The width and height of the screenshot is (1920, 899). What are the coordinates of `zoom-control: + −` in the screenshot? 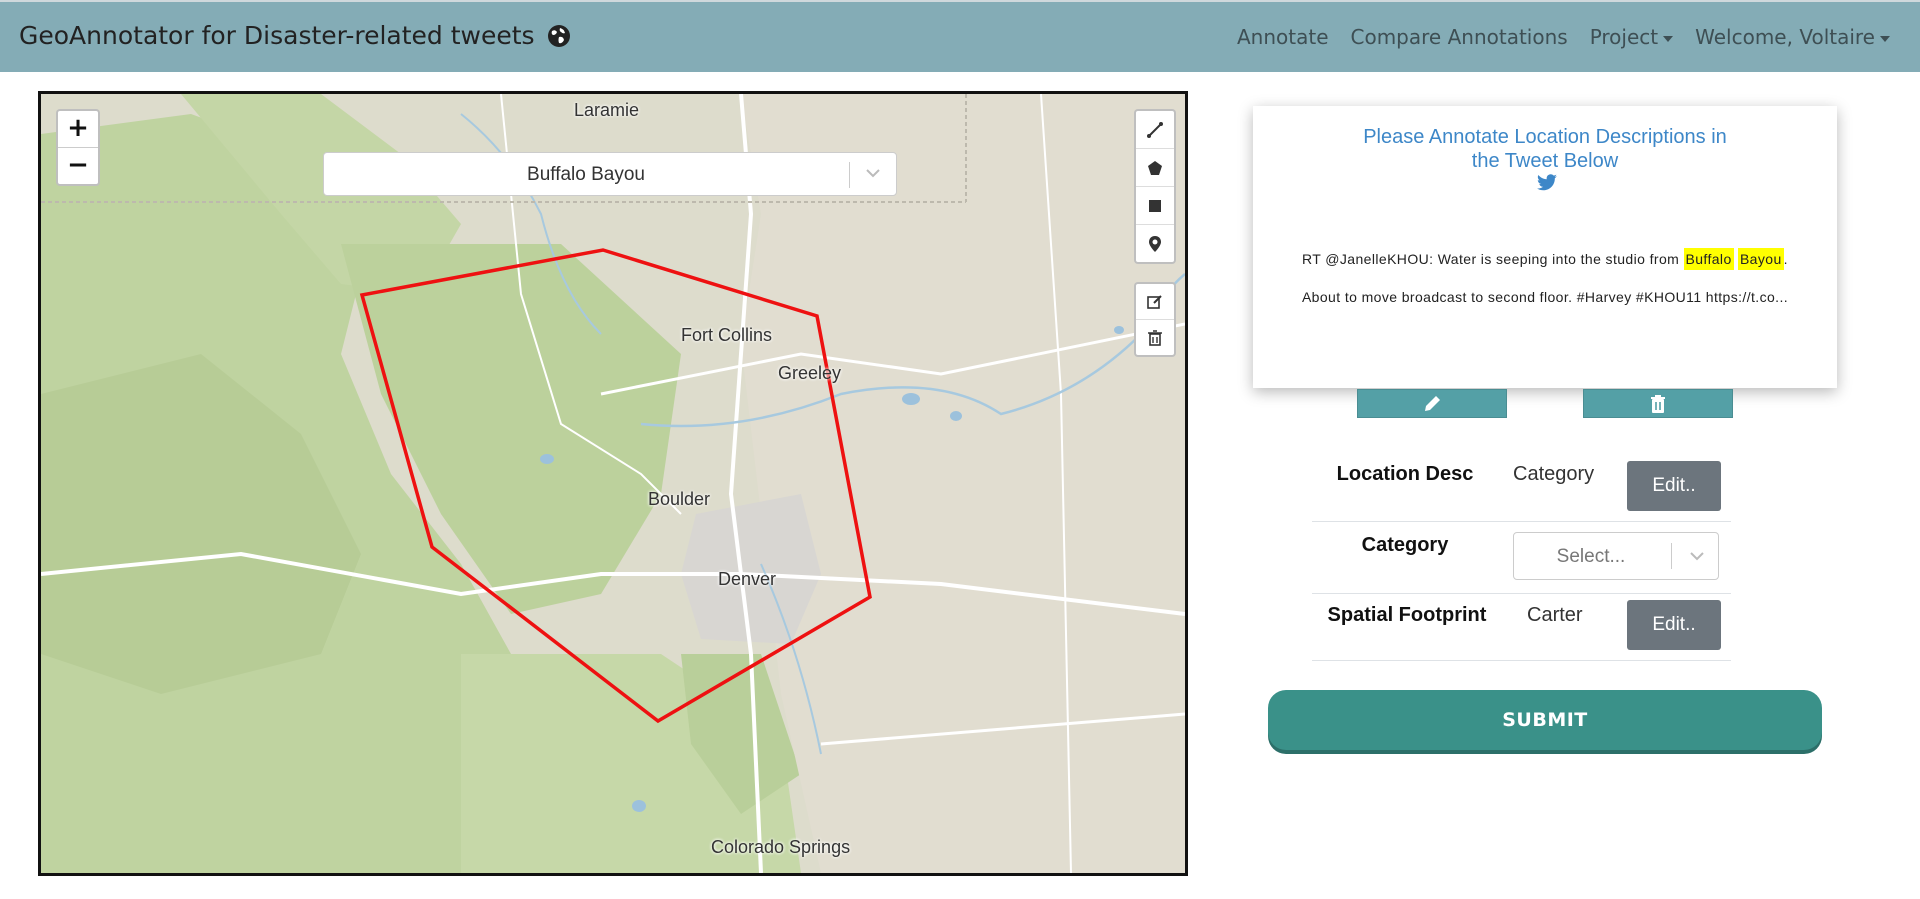 It's located at (78, 147).